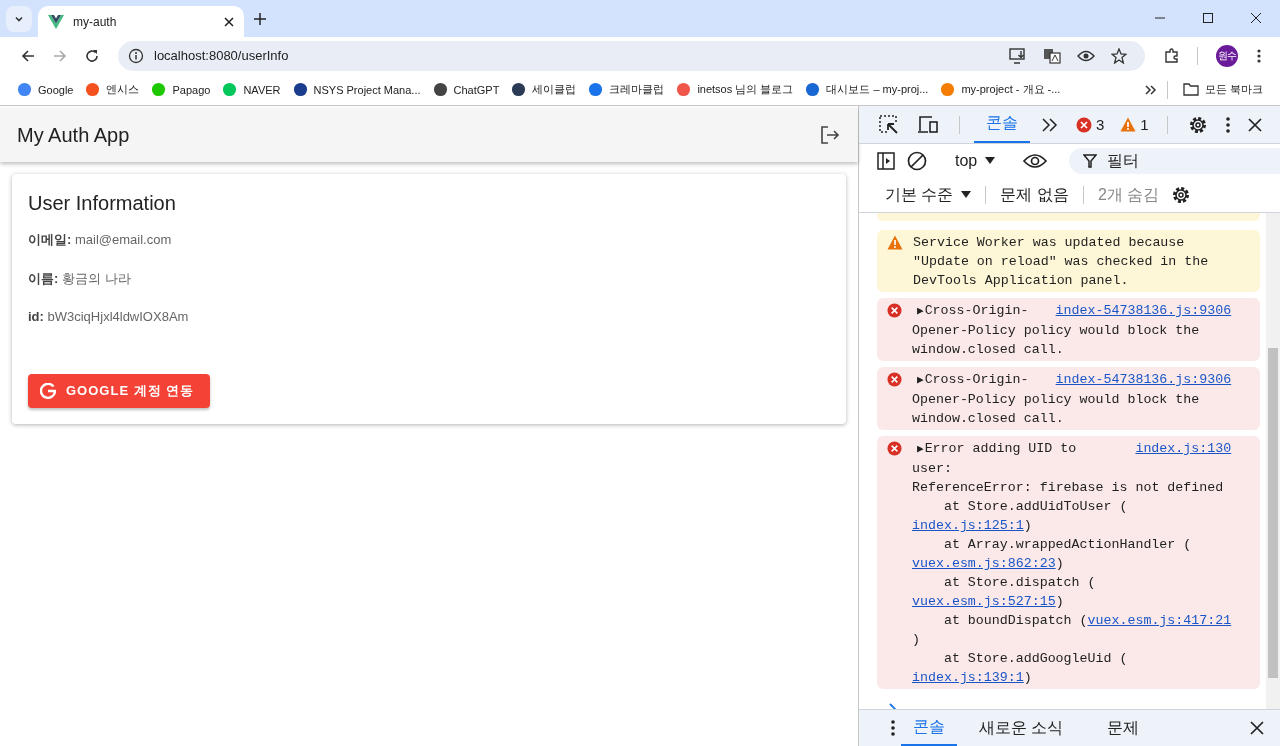  I want to click on error-count: 3, so click(1100, 124).